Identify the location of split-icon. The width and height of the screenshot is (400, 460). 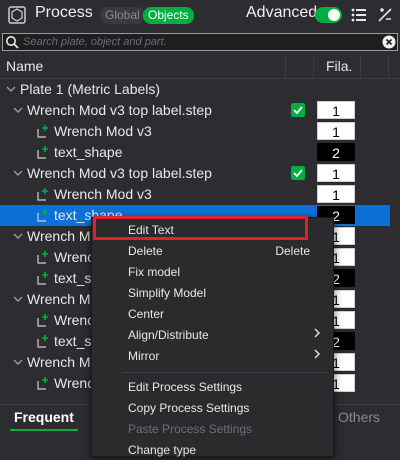
(385, 15).